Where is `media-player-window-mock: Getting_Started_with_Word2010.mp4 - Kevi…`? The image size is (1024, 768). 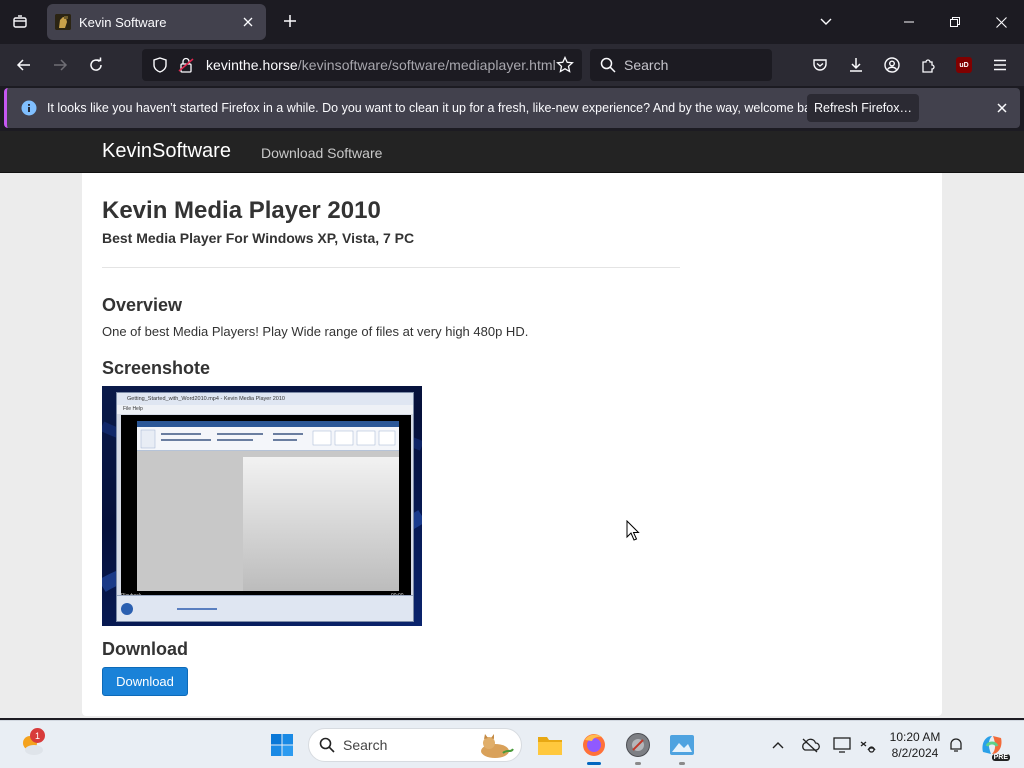 media-player-window-mock: Getting_Started_with_Word2010.mp4 - Kevi… is located at coordinates (265, 507).